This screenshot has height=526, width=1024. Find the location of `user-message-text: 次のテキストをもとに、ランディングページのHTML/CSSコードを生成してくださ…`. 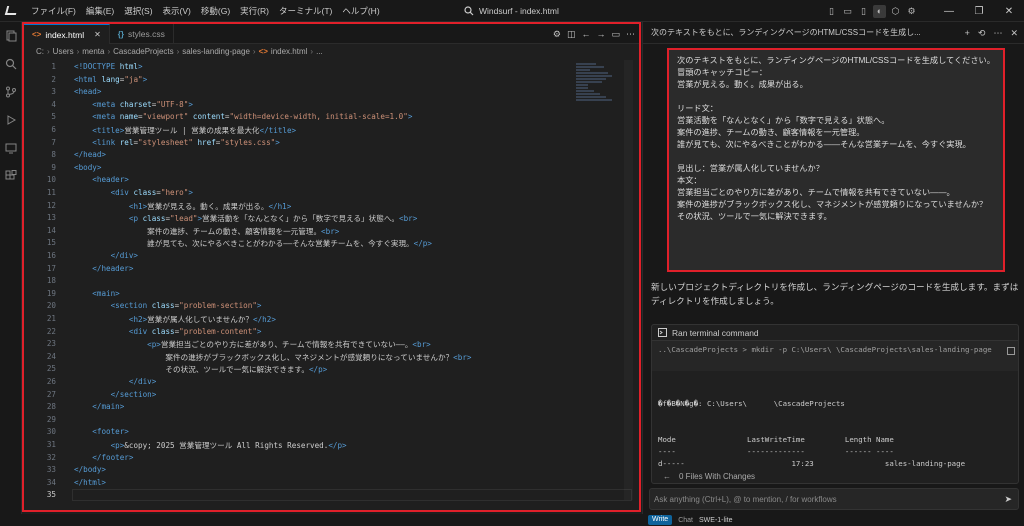

user-message-text: 次のテキストをもとに、ランディングページのHTML/CSSコードを生成してくださ… is located at coordinates (836, 138).